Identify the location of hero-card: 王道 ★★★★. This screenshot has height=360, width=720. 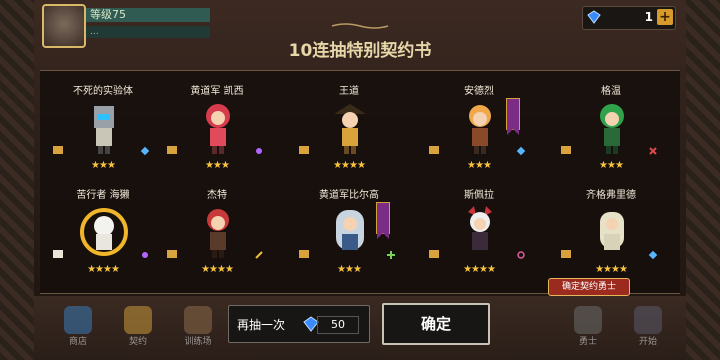
(349, 132).